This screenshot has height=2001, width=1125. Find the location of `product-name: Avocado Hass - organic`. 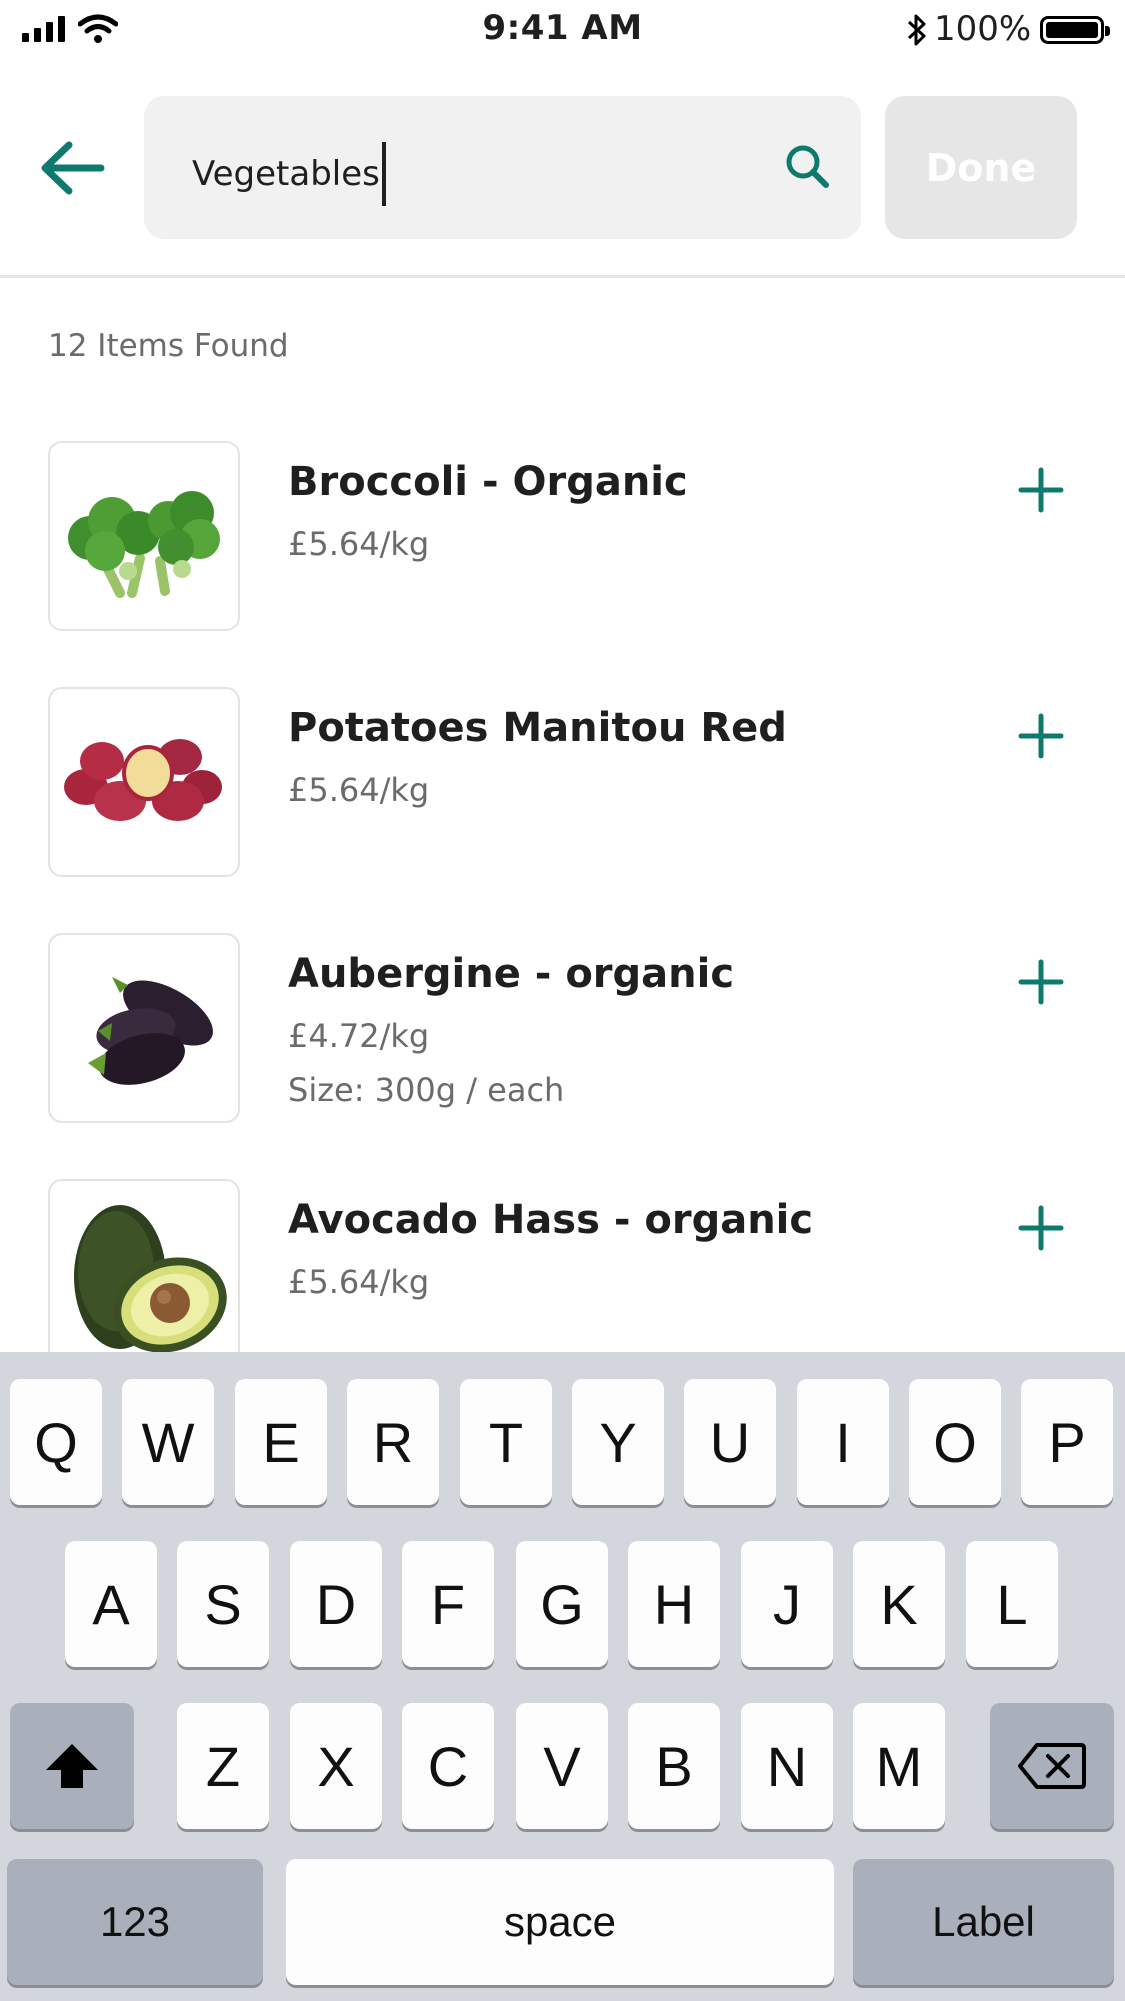

product-name: Avocado Hass - organic is located at coordinates (551, 1220).